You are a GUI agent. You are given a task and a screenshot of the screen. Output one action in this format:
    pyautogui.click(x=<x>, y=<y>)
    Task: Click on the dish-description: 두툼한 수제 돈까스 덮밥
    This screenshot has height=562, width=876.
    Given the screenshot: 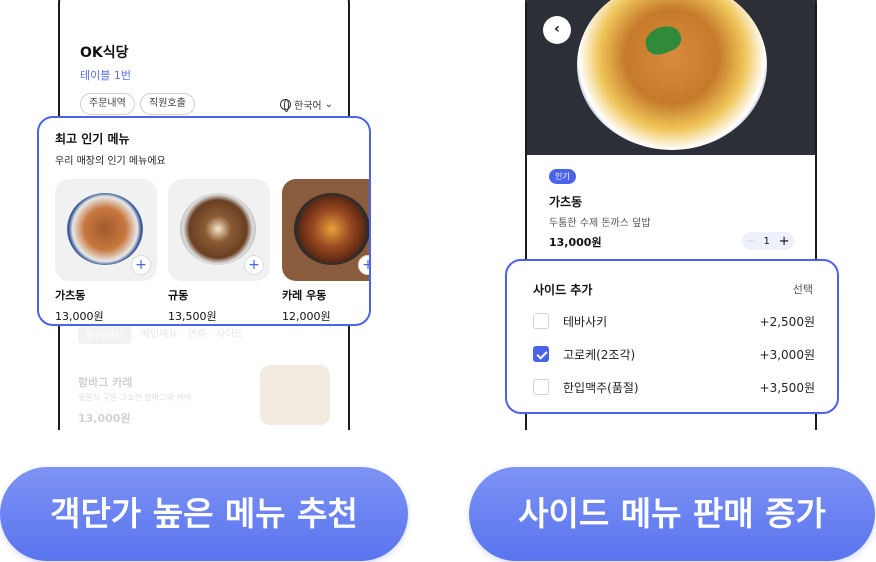 What is the action you would take?
    pyautogui.click(x=600, y=223)
    